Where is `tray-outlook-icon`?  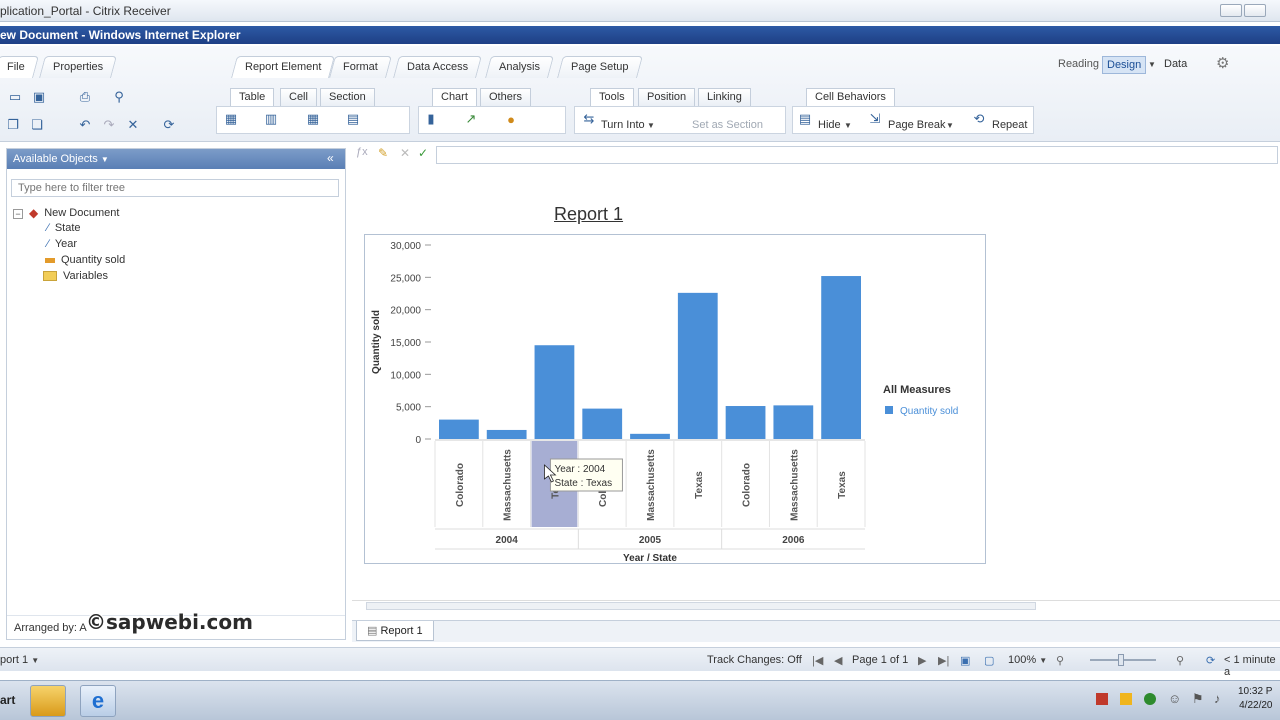 tray-outlook-icon is located at coordinates (1126, 699).